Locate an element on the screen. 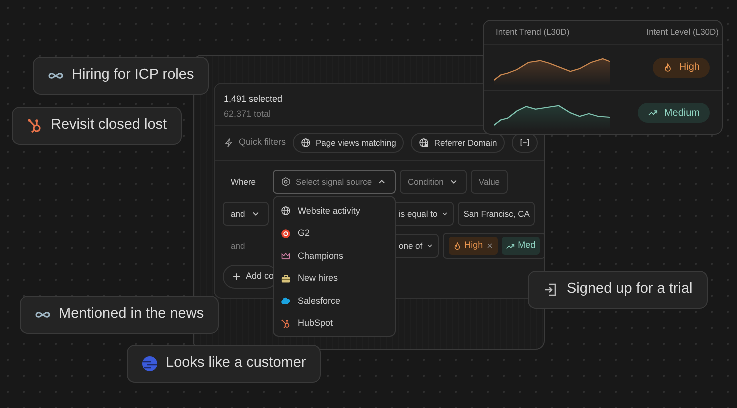 The height and width of the screenshot is (408, 737). g2-logo-icon is located at coordinates (286, 233).